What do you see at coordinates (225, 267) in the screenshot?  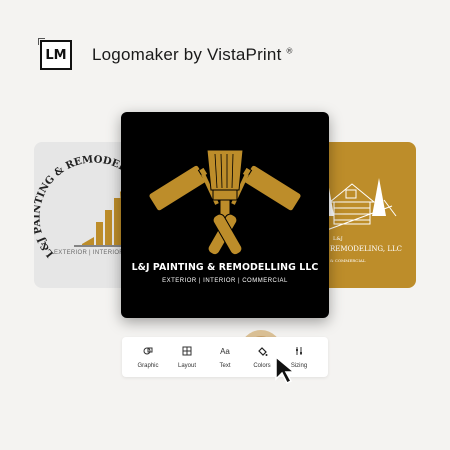 I see `main-logo-title: L&J PAINTING & REMODELLING LLC` at bounding box center [225, 267].